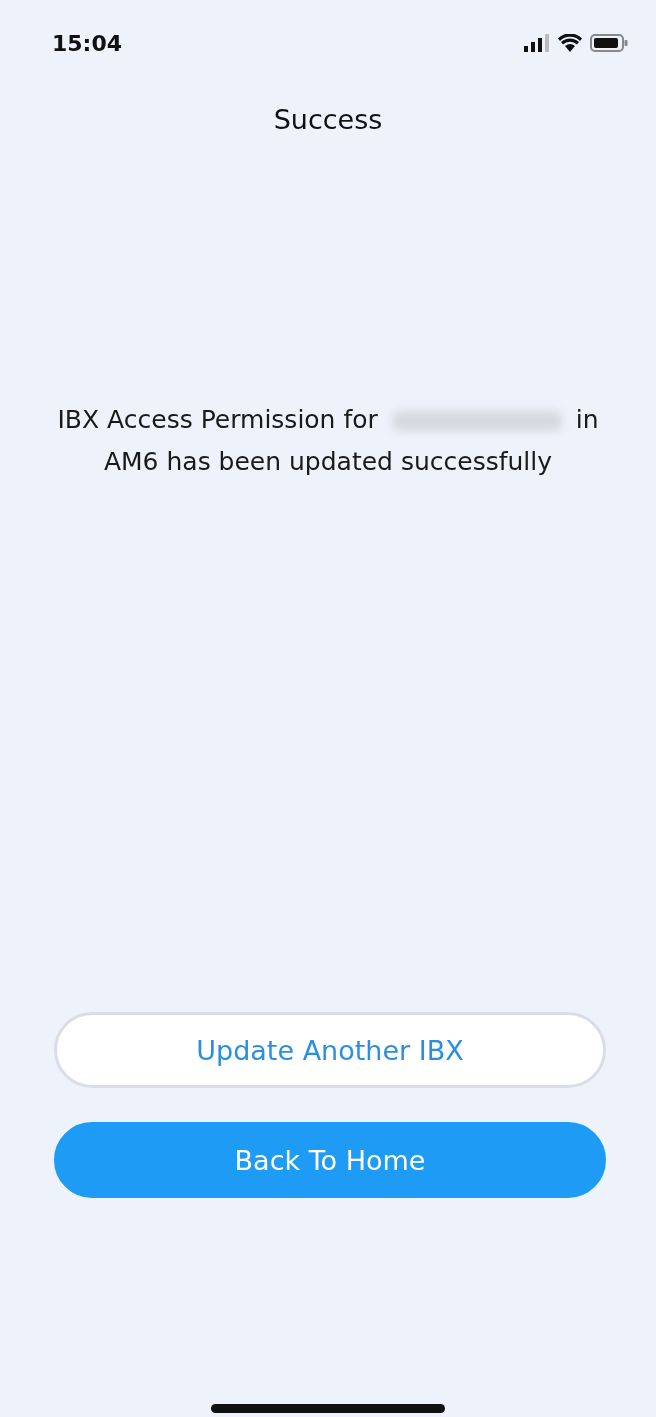  What do you see at coordinates (328, 441) in the screenshot?
I see `success-message: IBX Access Permission for in AM6 has been updated successfully` at bounding box center [328, 441].